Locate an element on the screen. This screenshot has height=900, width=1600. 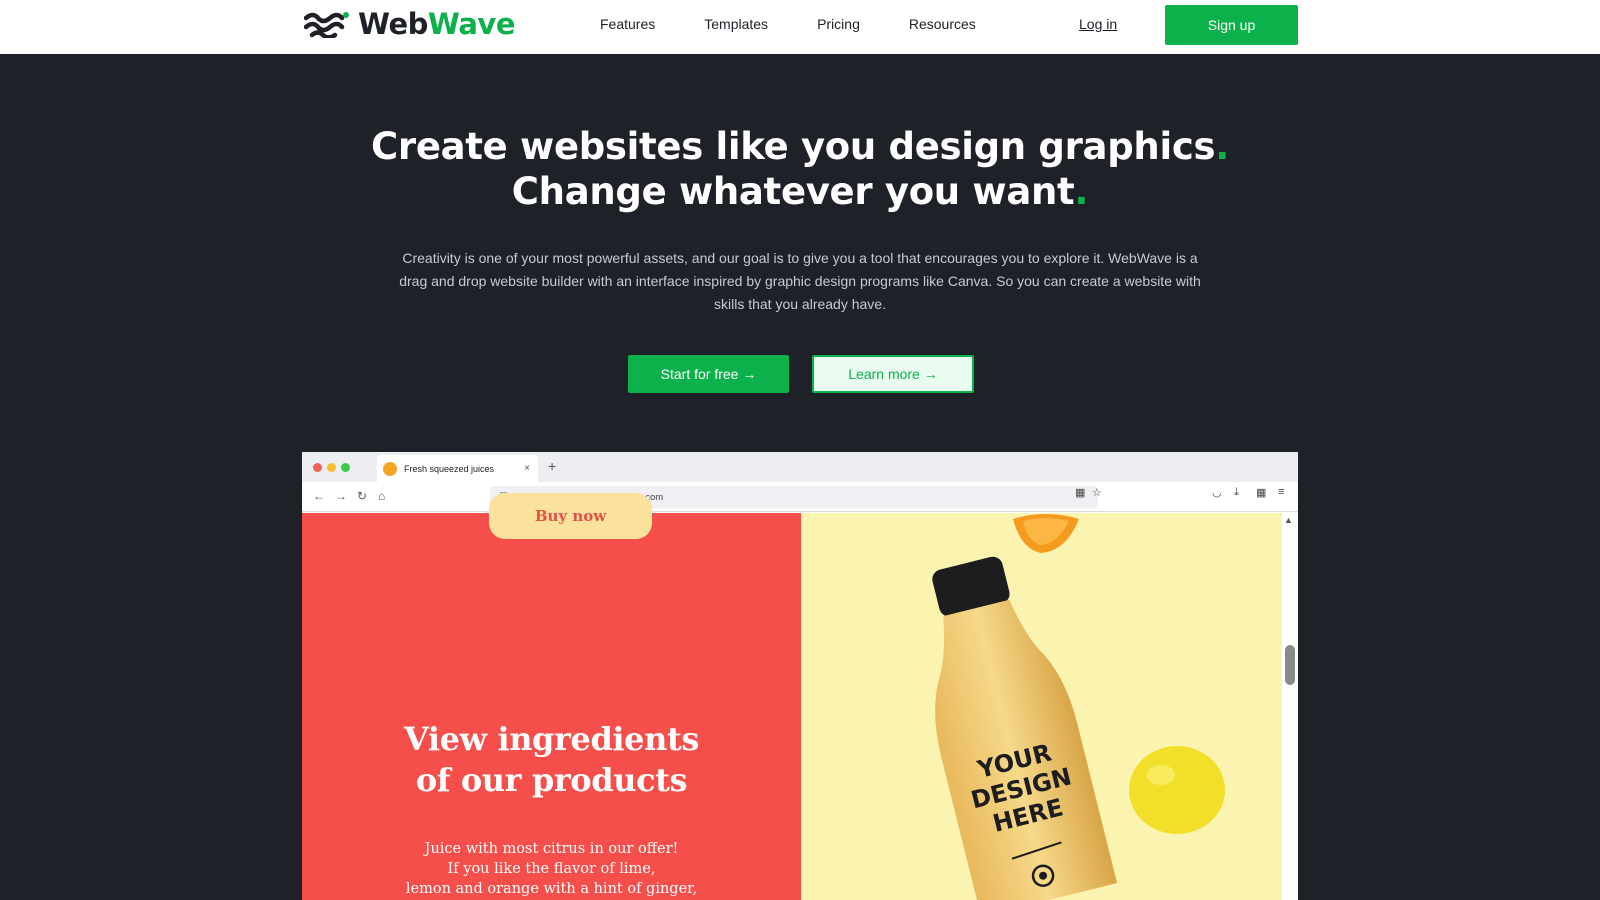
orange-slice-icon is located at coordinates (1046, 533).